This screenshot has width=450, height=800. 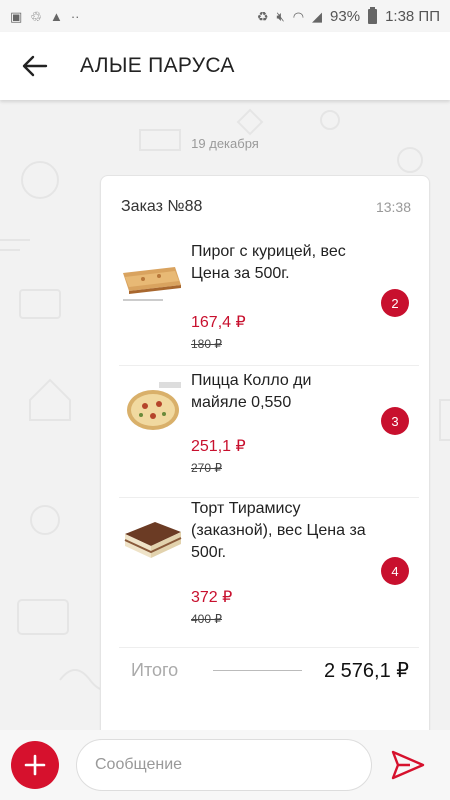 What do you see at coordinates (251, 391) in the screenshot?
I see `item-name: Пицца Колло ди майяле 0,550` at bounding box center [251, 391].